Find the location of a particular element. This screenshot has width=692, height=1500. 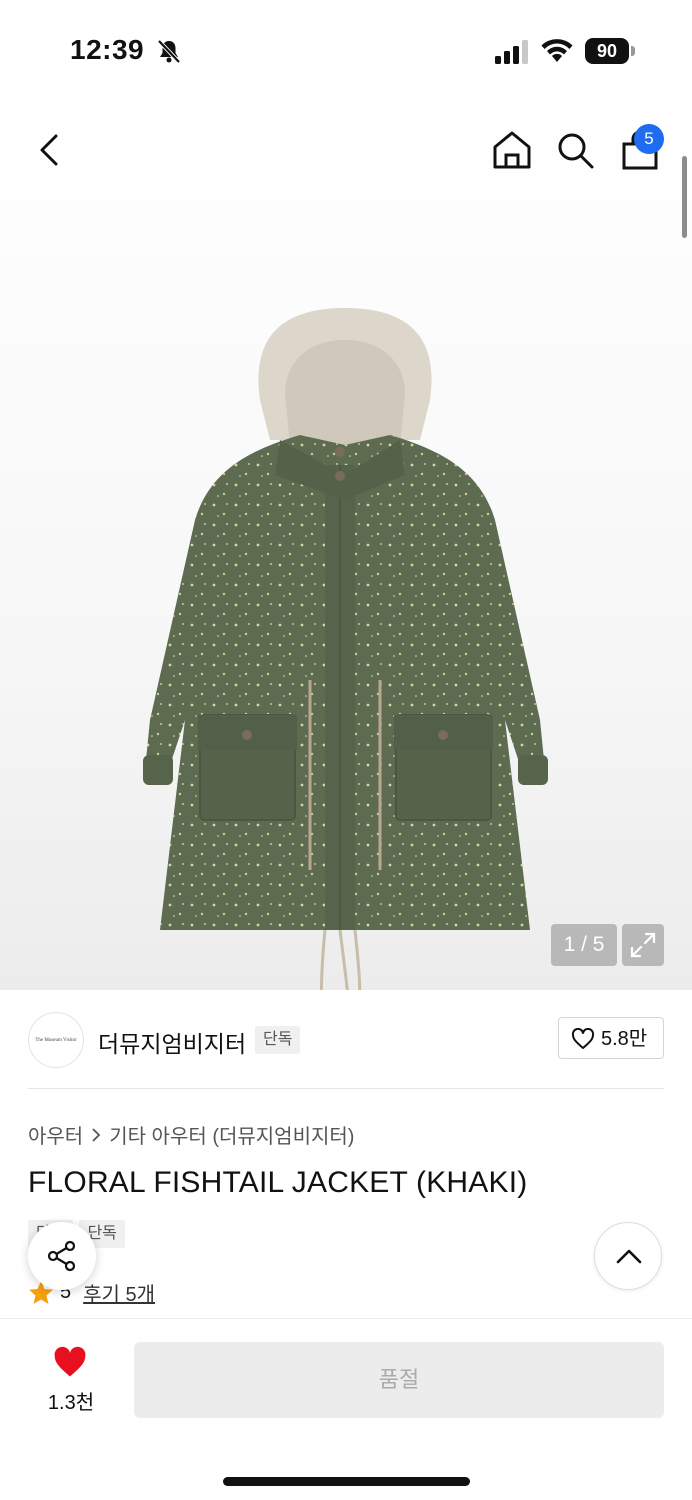

wishlist-button: 1.3천 is located at coordinates (71, 1381).